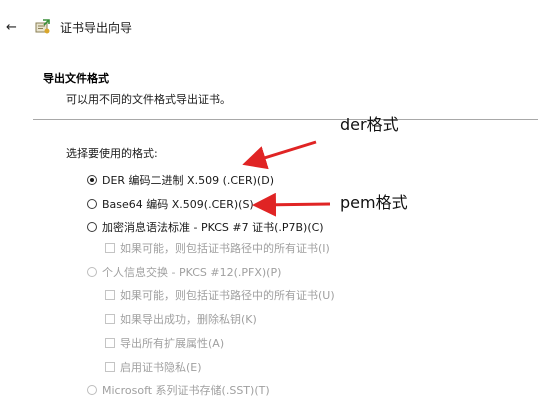 The image size is (538, 419). What do you see at coordinates (188, 319) in the screenshot?
I see `checkbox-label: 如果导出成功，删除私钥(K)` at bounding box center [188, 319].